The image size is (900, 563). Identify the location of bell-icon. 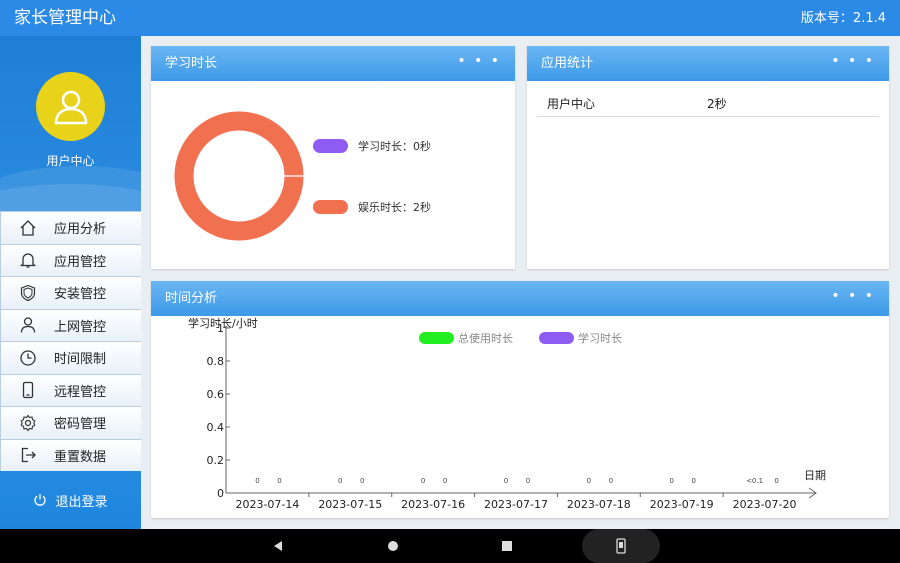
(28, 260).